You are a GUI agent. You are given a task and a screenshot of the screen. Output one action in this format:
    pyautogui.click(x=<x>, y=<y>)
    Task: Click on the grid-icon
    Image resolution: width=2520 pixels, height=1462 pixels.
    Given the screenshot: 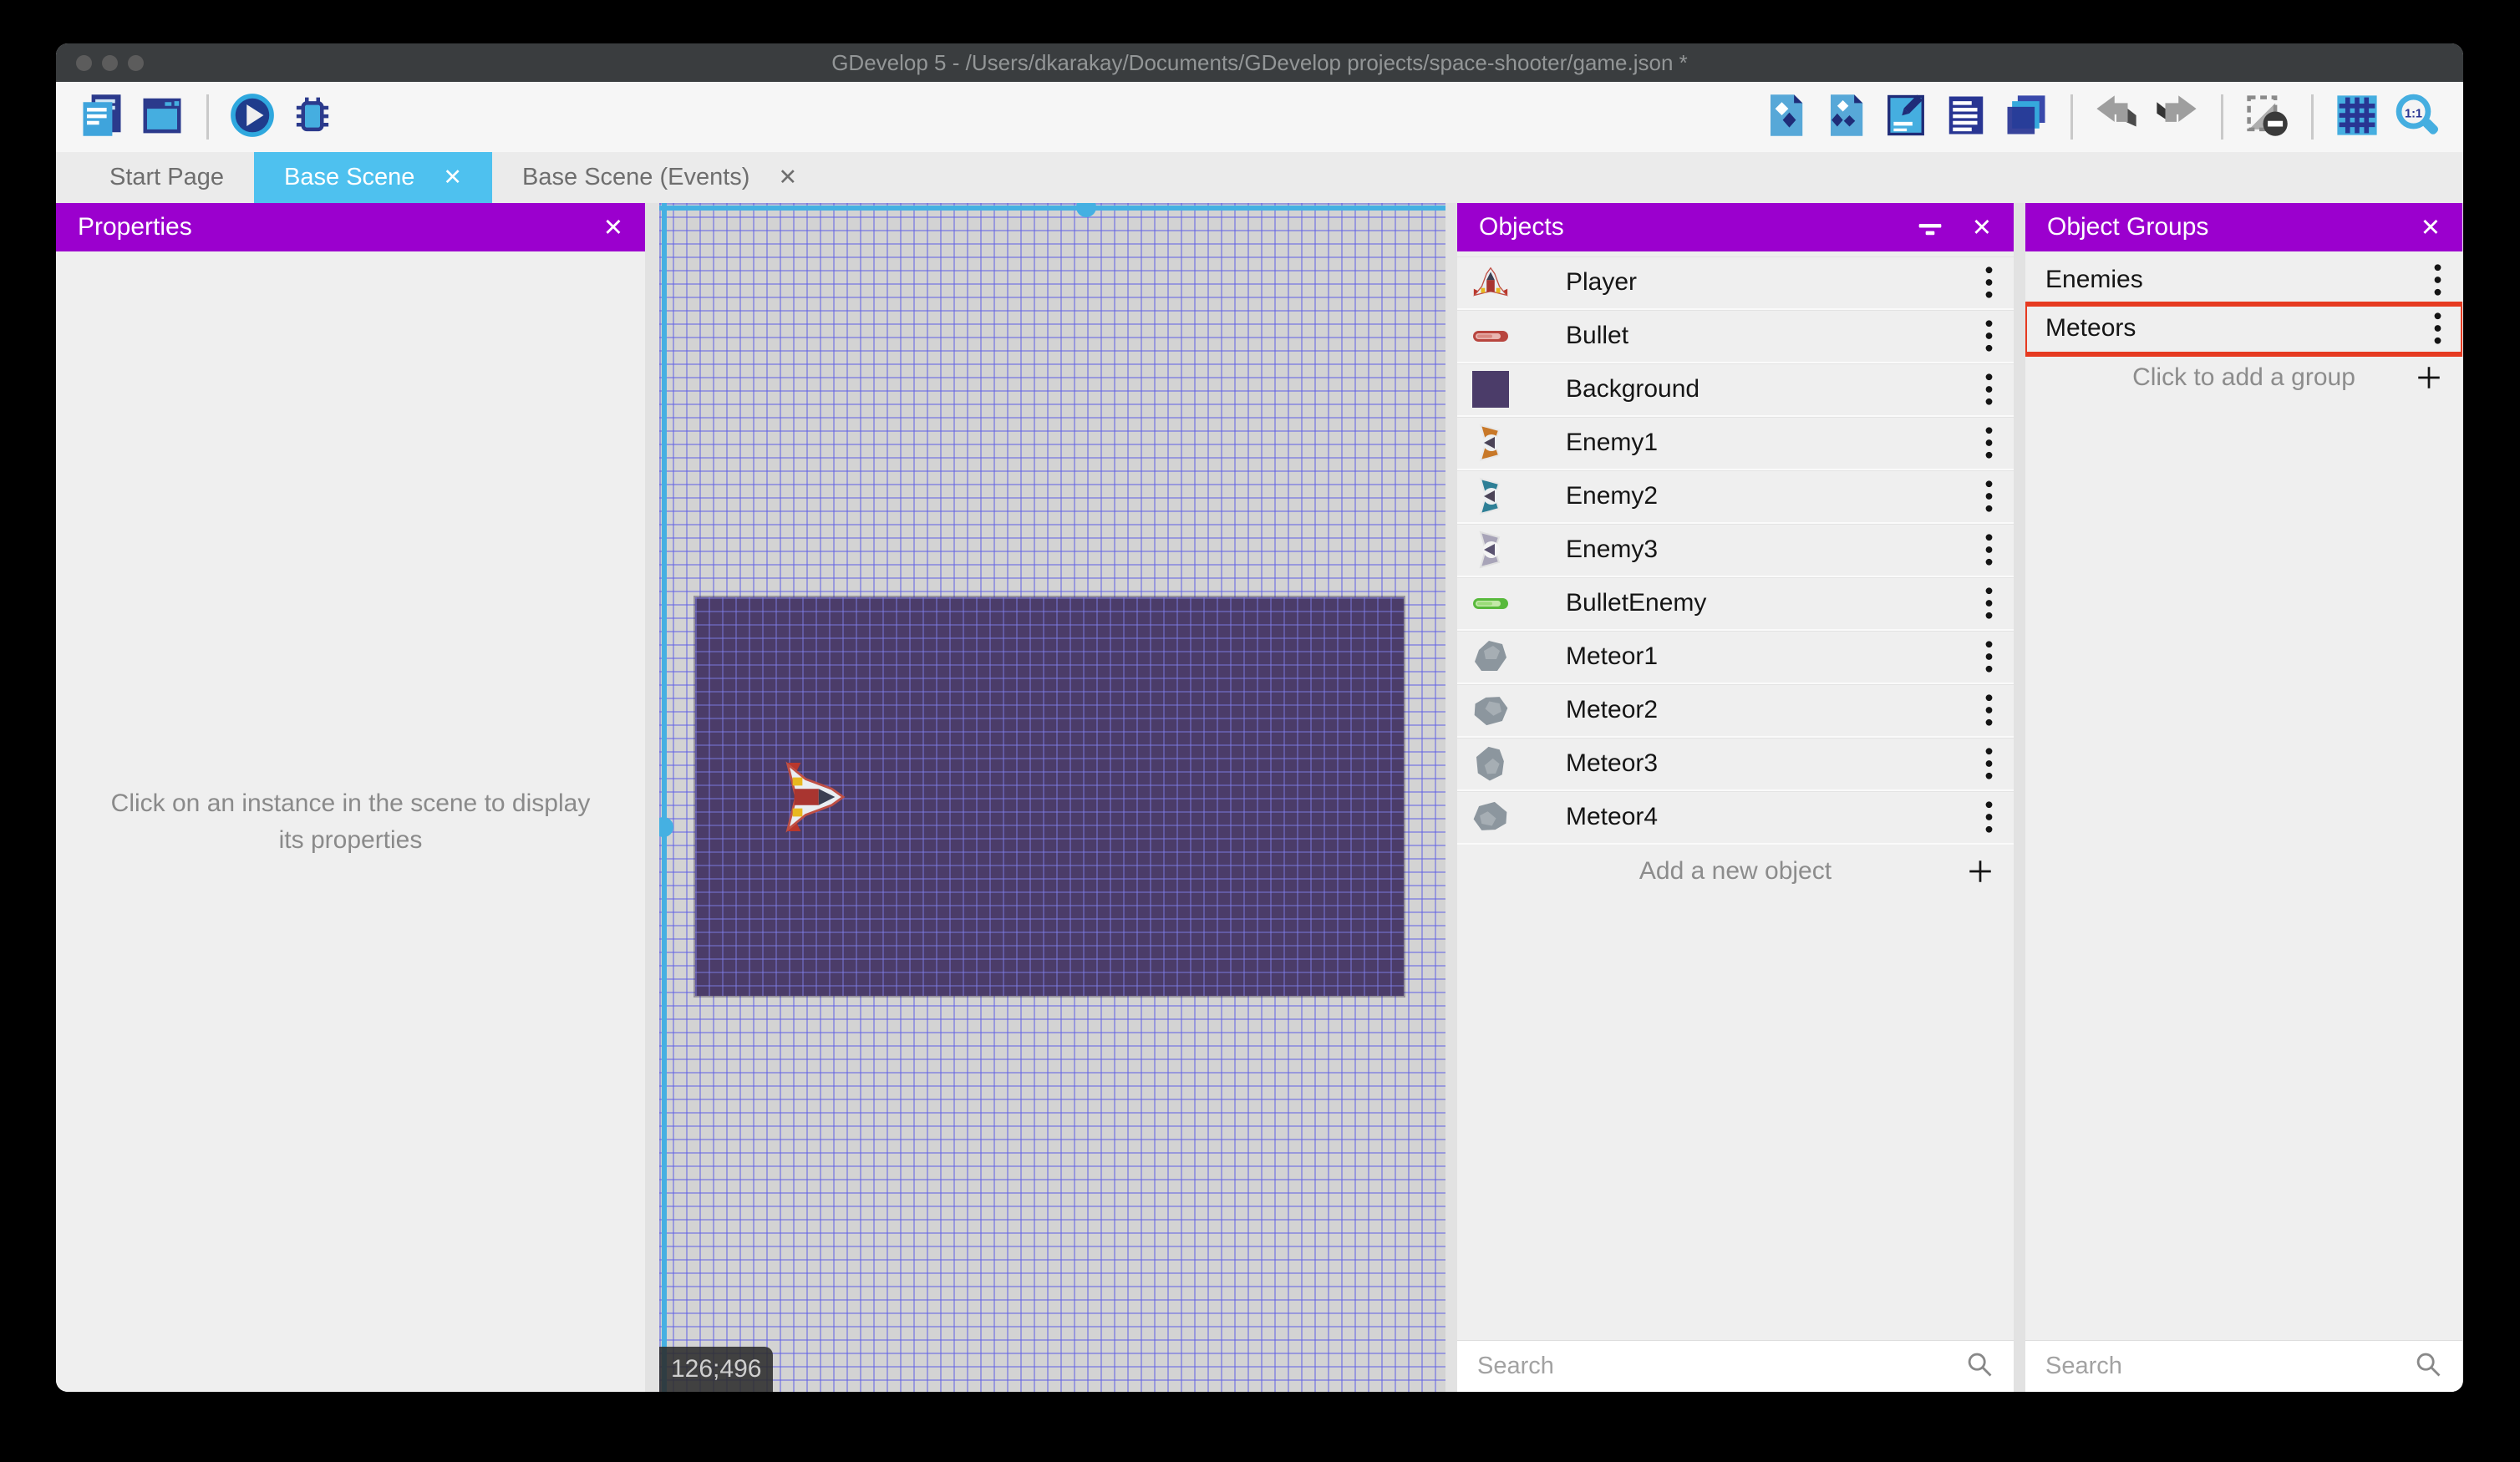 What is the action you would take?
    pyautogui.click(x=2357, y=117)
    